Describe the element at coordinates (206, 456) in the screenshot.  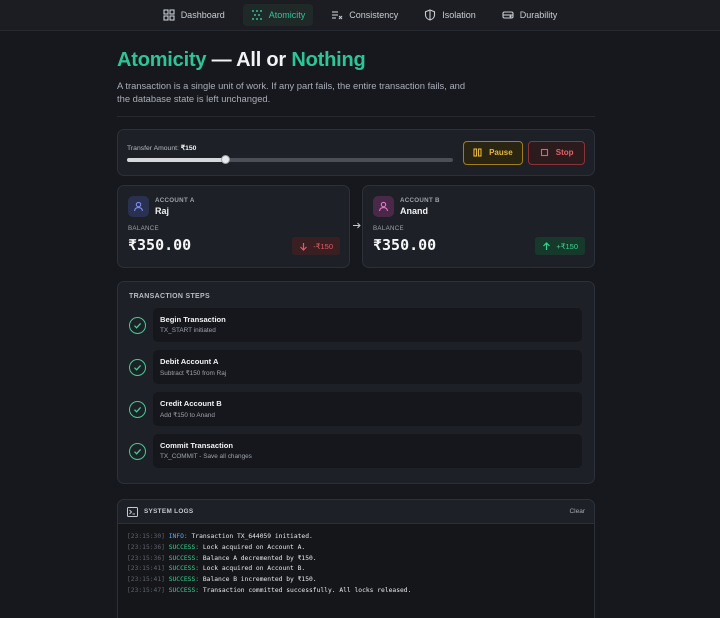
I see `step-subtitle: TX_COMMIT - Save all changes` at that location.